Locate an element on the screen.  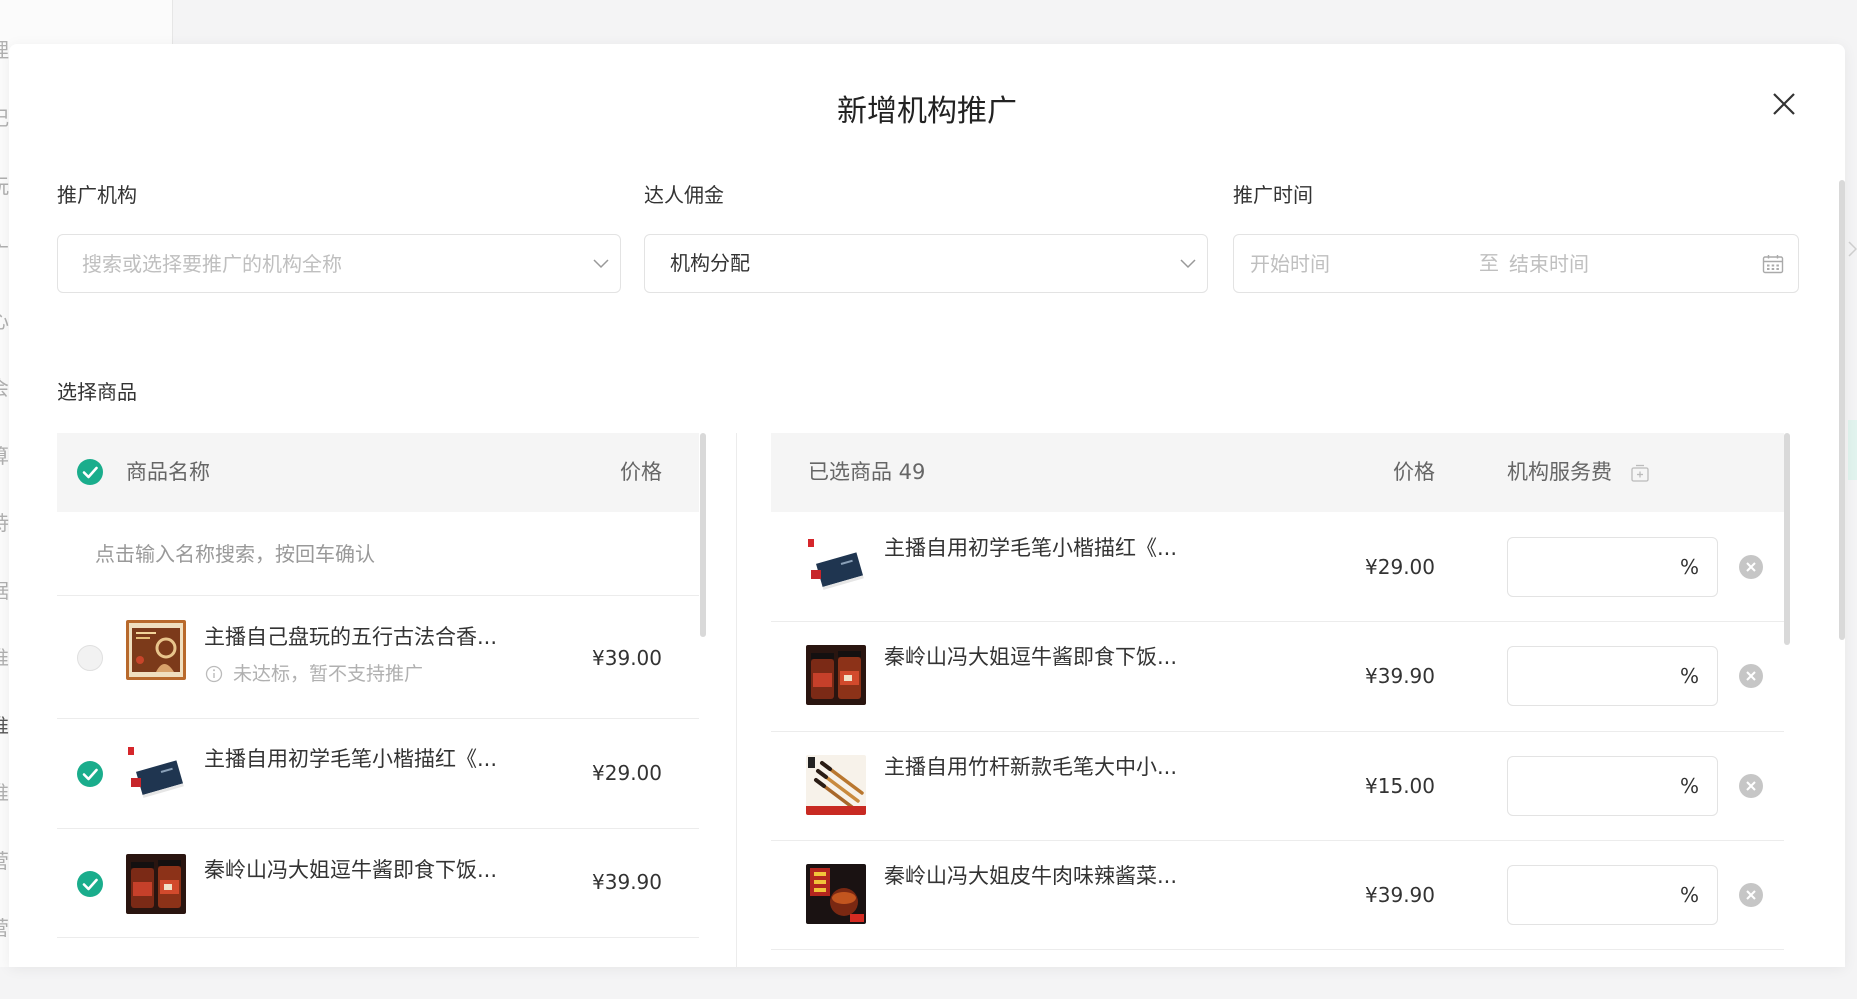
end-time-input is located at coordinates (1619, 263).